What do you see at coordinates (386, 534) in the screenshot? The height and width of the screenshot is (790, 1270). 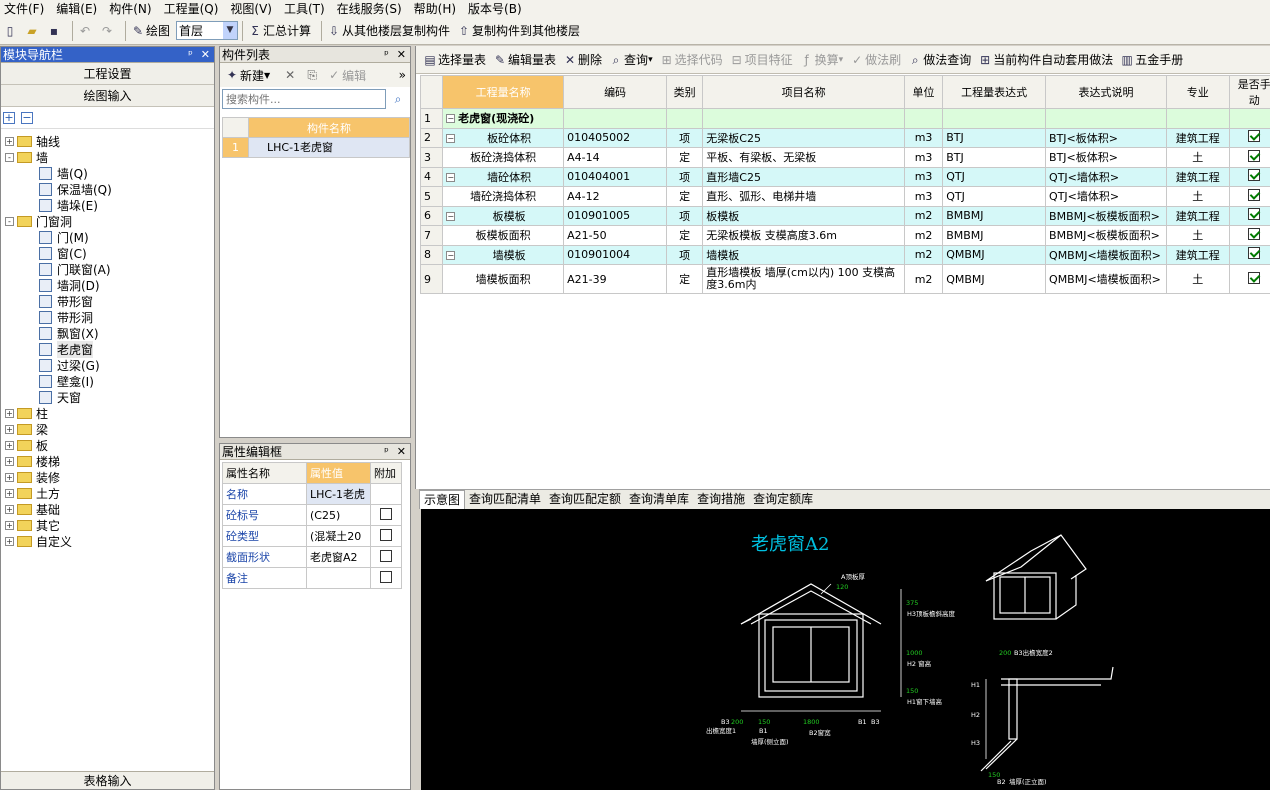 I see `property-checkbox` at bounding box center [386, 534].